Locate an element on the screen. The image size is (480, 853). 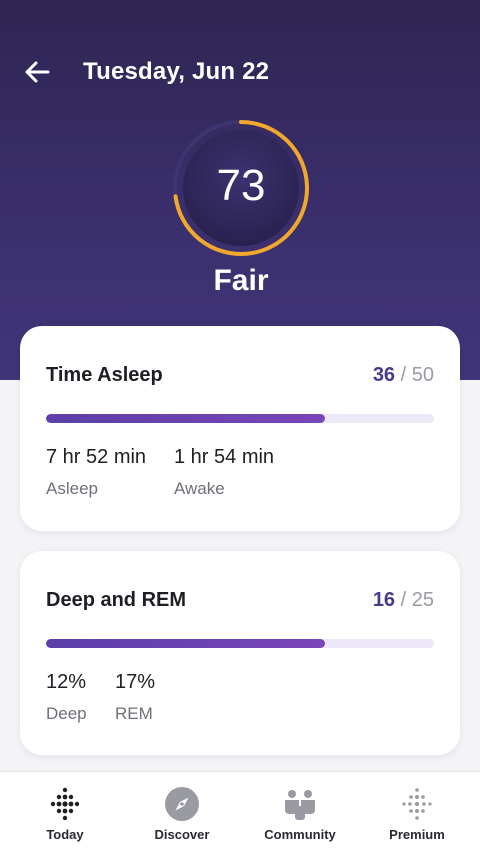
card-score-points: 36 is located at coordinates (384, 375).